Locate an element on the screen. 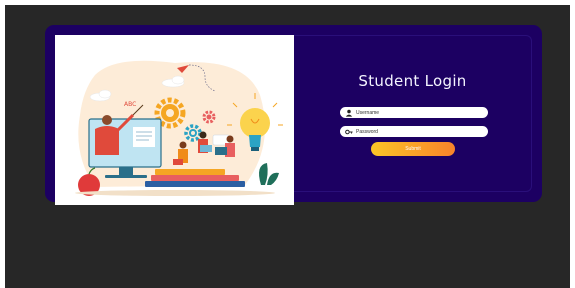  username-field is located at coordinates (414, 112).